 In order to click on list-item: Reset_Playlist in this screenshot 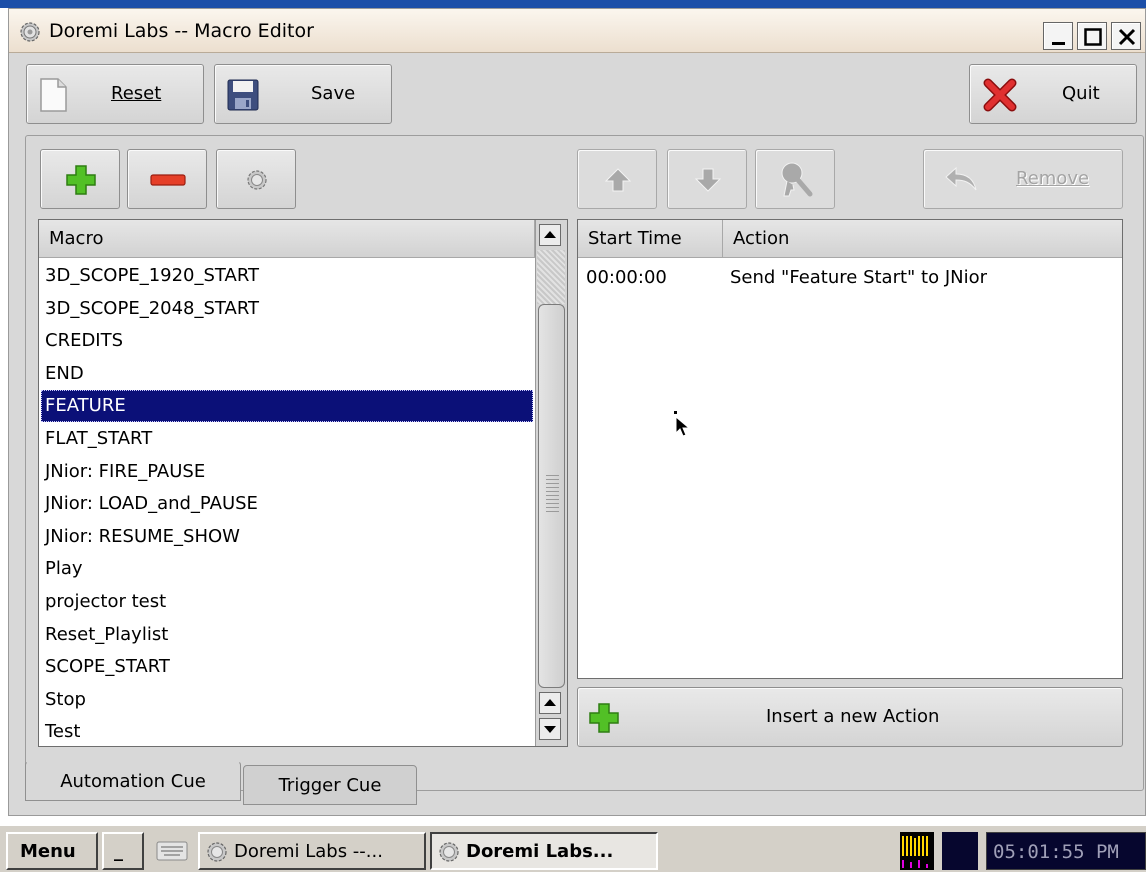, I will do `click(287, 635)`.